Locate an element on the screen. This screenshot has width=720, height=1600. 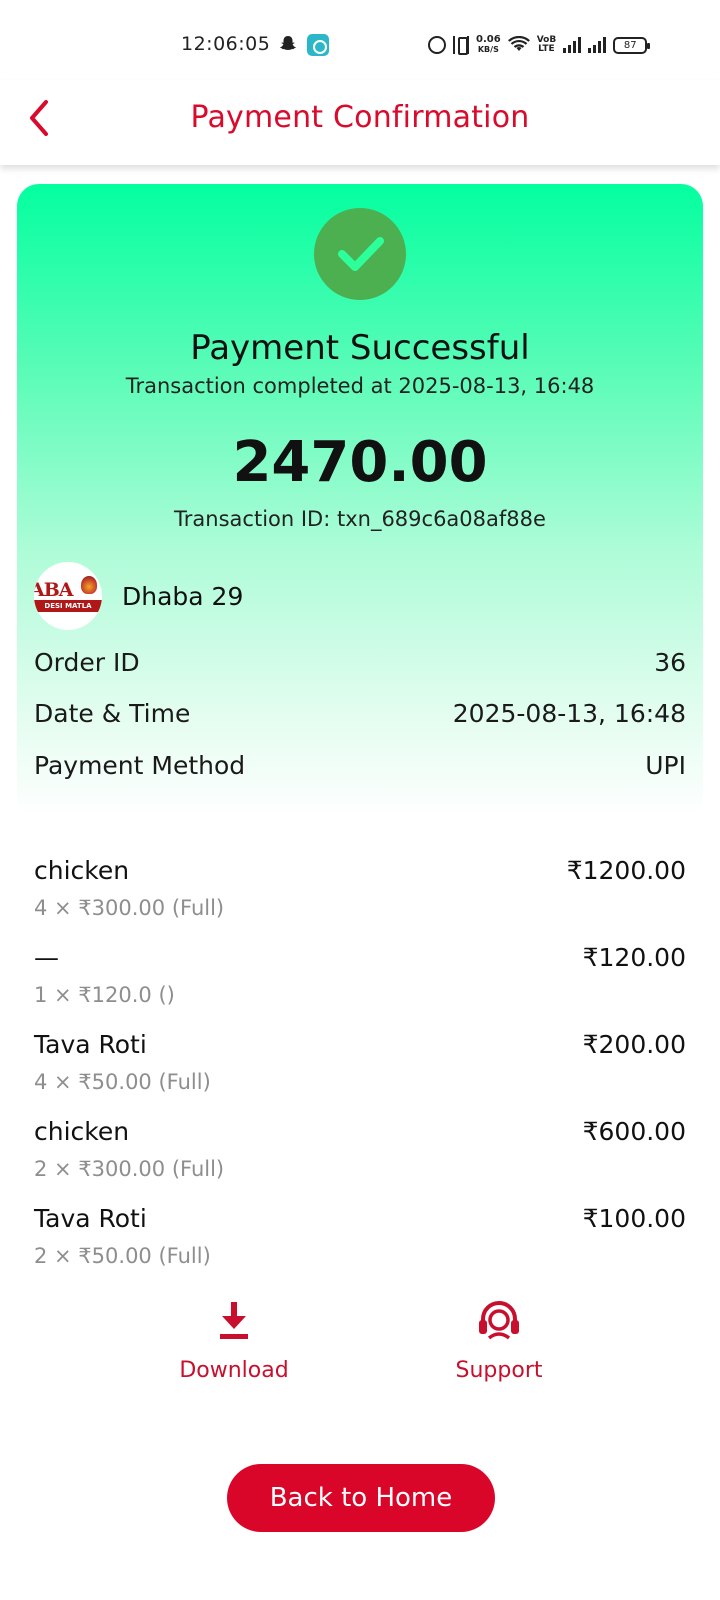
volte-indicator: VoB LTE is located at coordinates (546, 44).